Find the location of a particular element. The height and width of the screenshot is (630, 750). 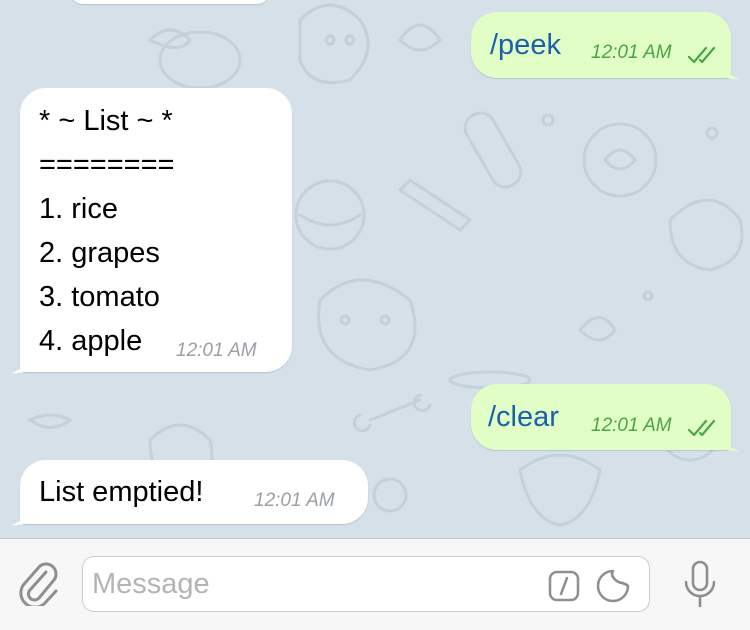

message-line: 2. grapes is located at coordinates (99, 253).